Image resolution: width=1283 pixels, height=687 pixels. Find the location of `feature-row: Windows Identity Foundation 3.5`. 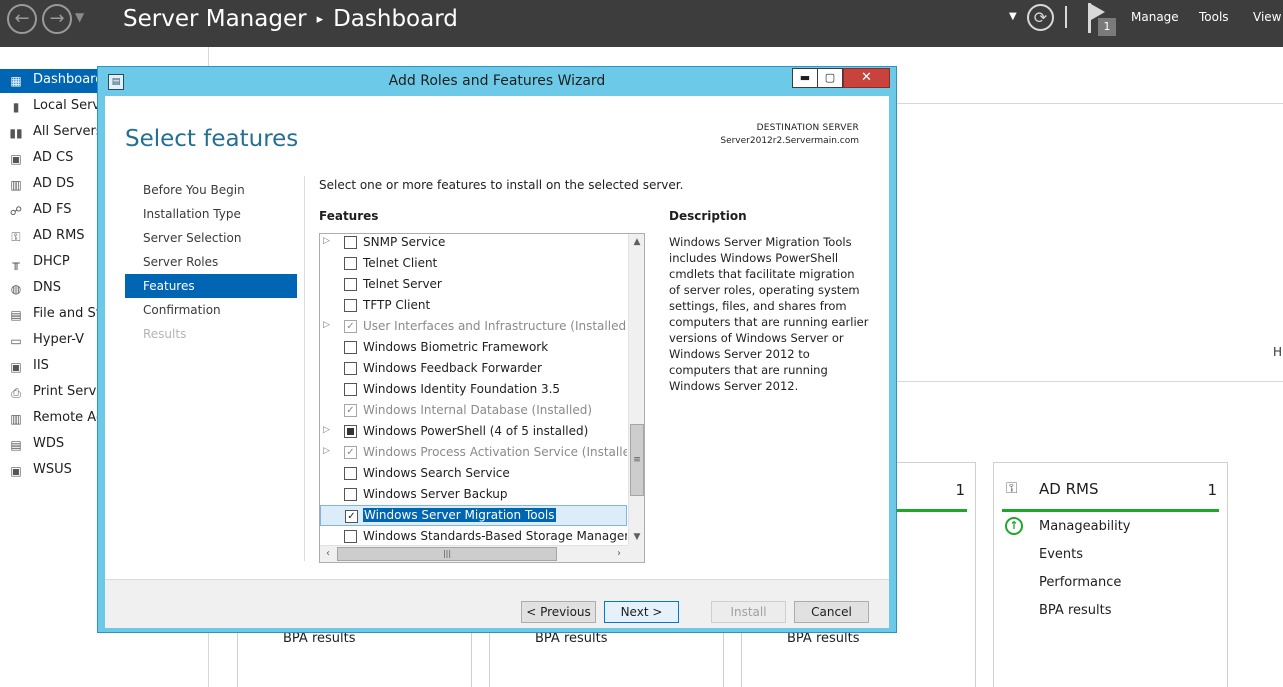

feature-row: Windows Identity Foundation 3.5 is located at coordinates (473, 389).